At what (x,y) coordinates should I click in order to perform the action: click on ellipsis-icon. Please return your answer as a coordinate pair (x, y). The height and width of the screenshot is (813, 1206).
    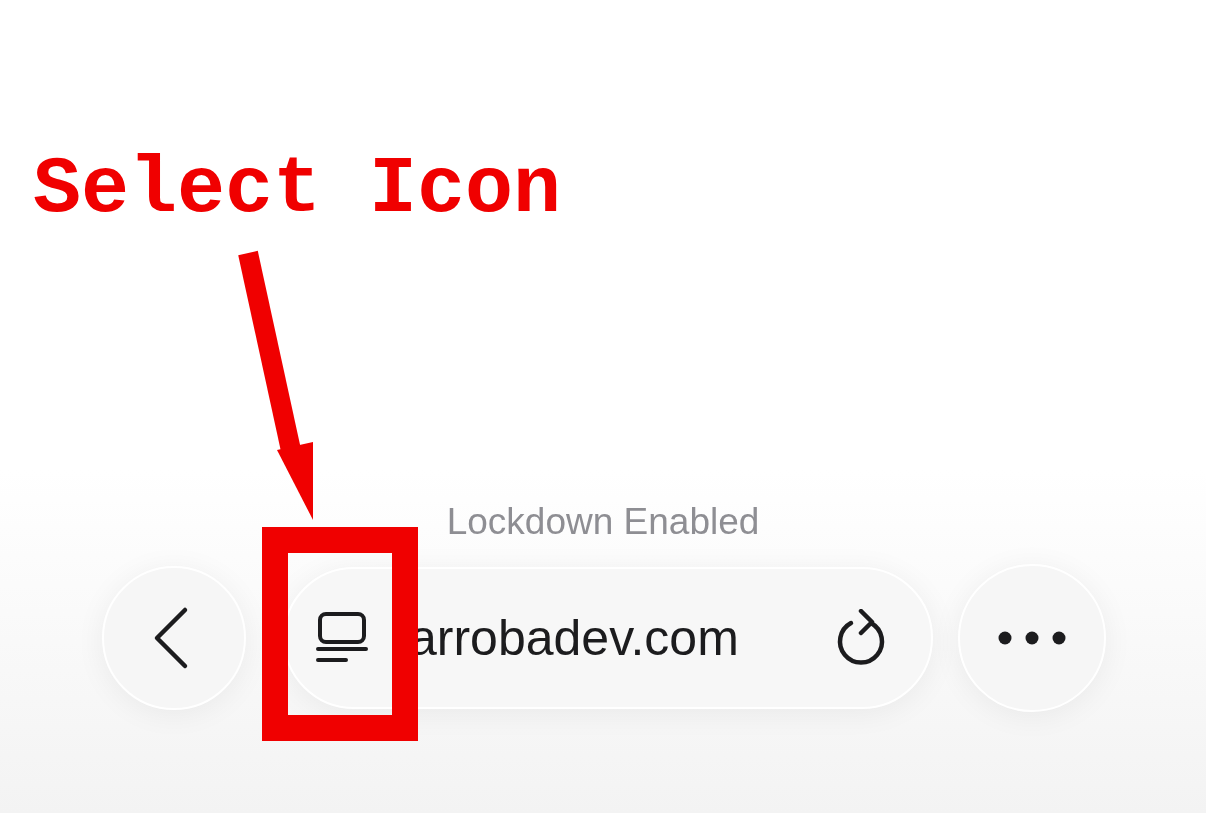
    Looking at the image, I should click on (1032, 638).